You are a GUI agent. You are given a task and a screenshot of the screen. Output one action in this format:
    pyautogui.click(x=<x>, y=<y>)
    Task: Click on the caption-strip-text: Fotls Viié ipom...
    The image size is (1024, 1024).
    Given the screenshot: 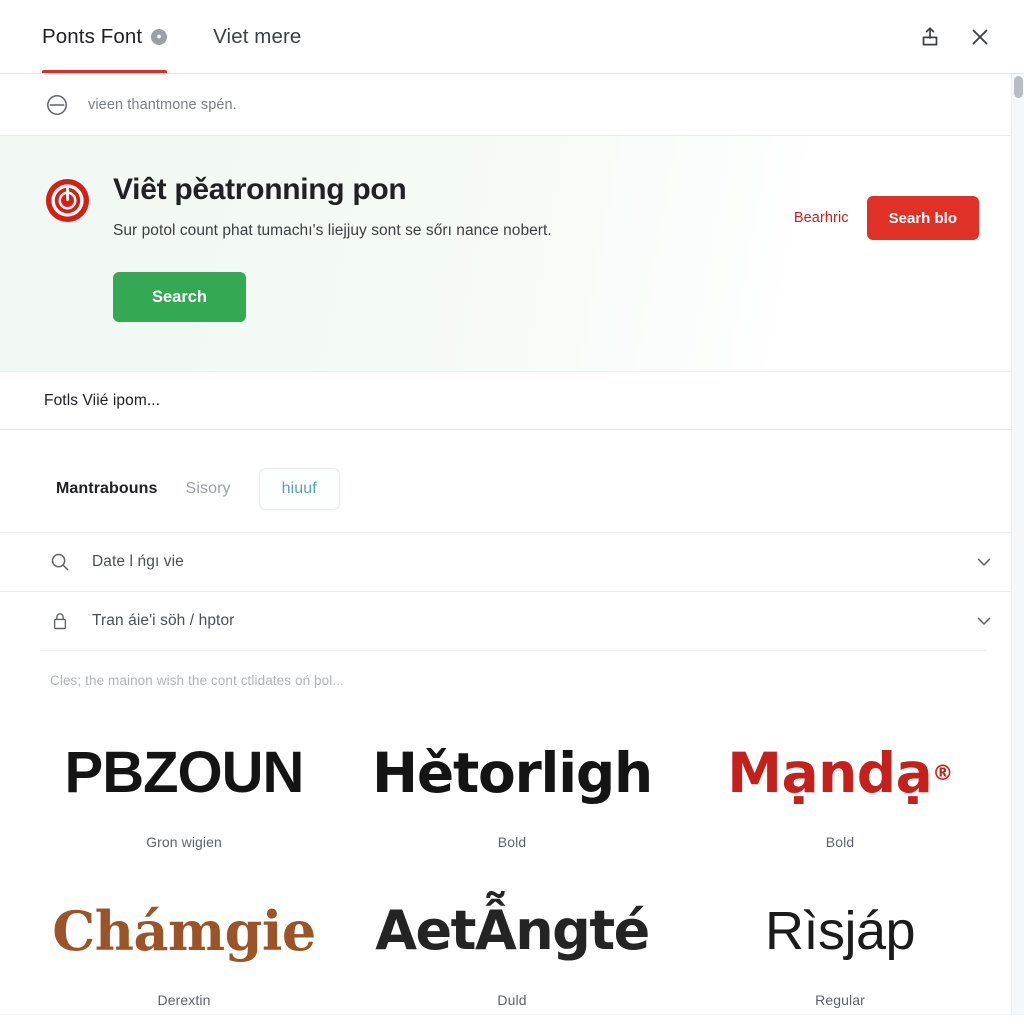 What is the action you would take?
    pyautogui.click(x=102, y=400)
    